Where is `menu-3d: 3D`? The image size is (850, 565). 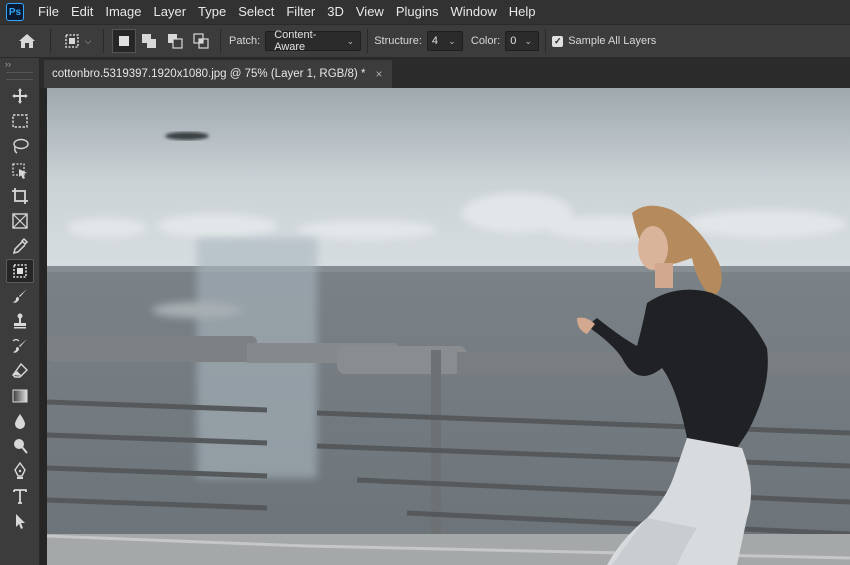
menu-3d: 3D is located at coordinates (335, 12).